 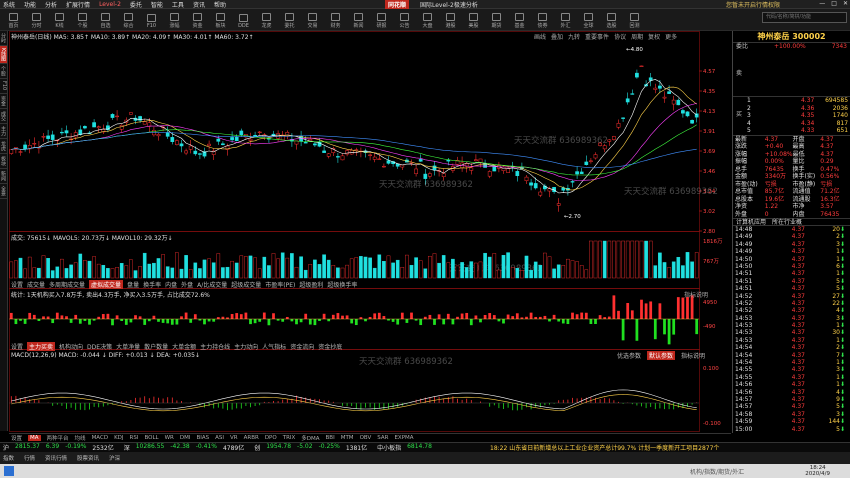 I want to click on maximize-icon: □, so click(x=834, y=3).